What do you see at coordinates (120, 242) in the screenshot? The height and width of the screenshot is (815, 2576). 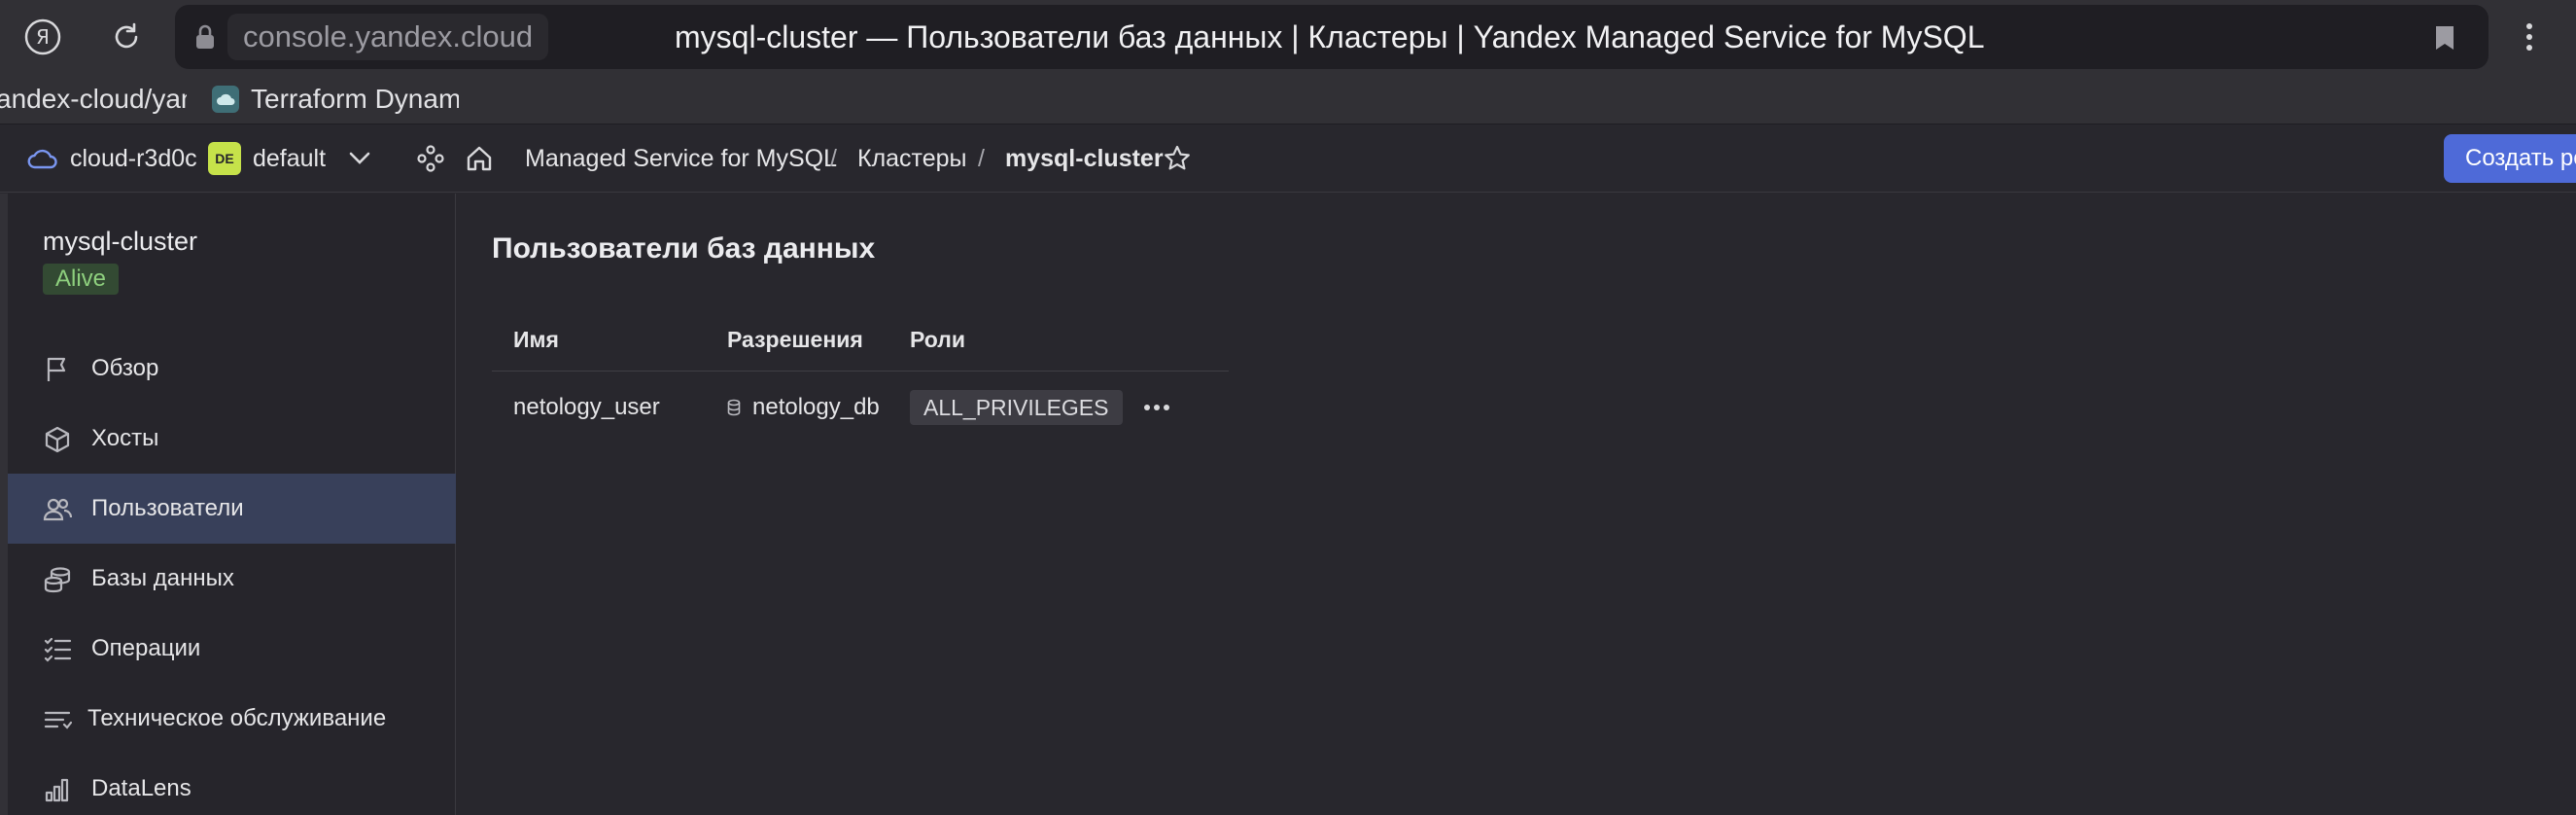 I see `cluster-name: mysql-cluster` at bounding box center [120, 242].